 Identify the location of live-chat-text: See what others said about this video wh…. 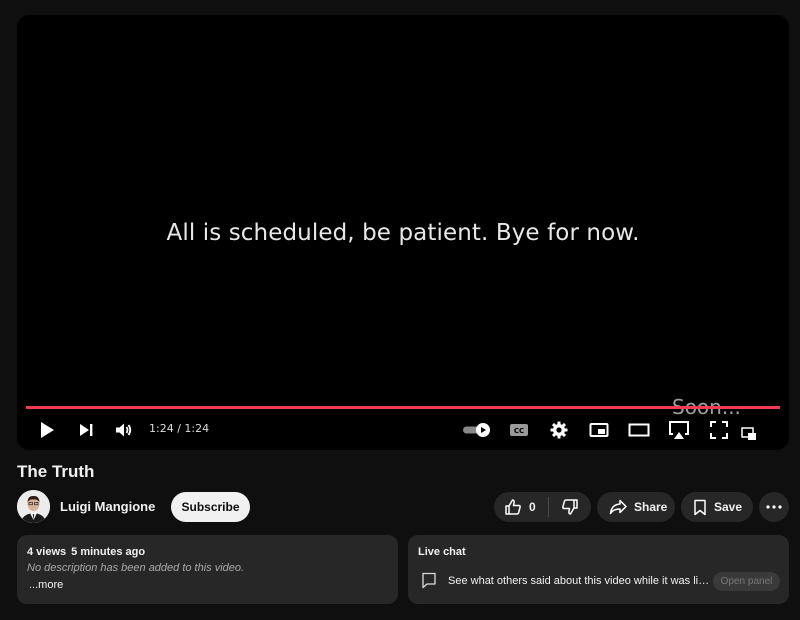
(579, 581).